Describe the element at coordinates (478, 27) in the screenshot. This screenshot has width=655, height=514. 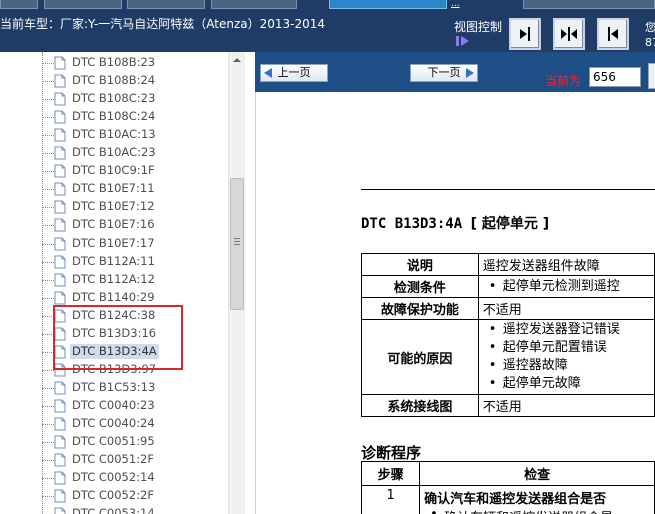
I see `view-control-label: 视图控制` at that location.